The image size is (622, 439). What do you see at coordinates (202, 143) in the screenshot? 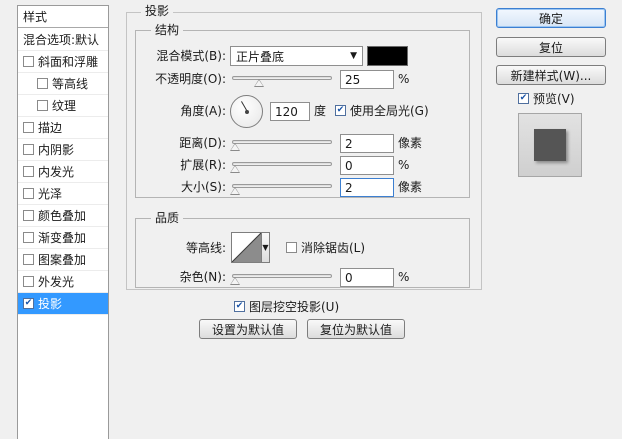
I see `distance-label: 距离(D):` at bounding box center [202, 143].